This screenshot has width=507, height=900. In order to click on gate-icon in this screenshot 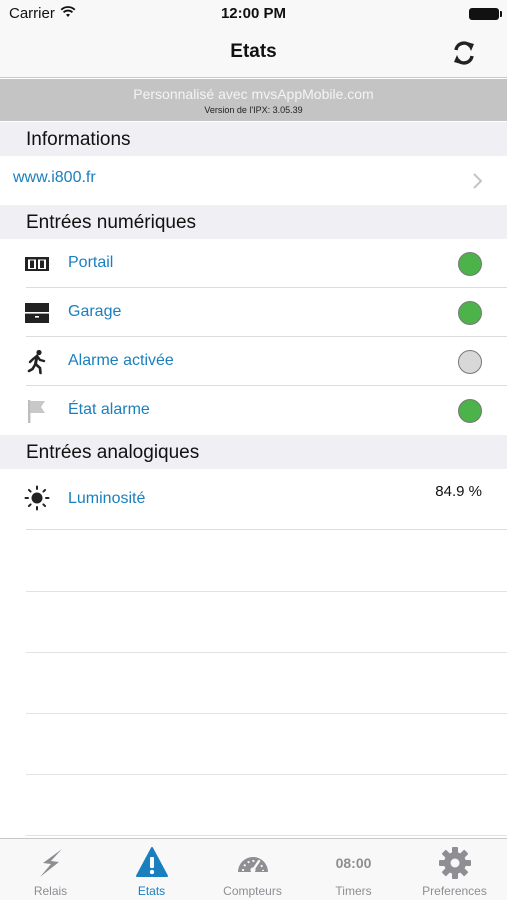, I will do `click(37, 264)`.